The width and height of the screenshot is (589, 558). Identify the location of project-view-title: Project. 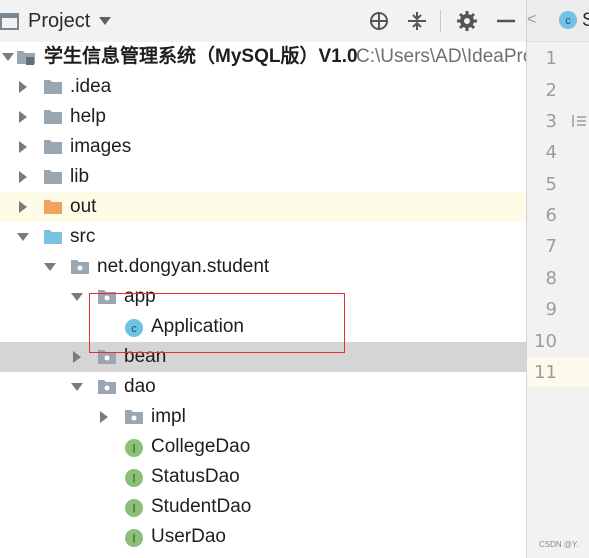
(59, 21).